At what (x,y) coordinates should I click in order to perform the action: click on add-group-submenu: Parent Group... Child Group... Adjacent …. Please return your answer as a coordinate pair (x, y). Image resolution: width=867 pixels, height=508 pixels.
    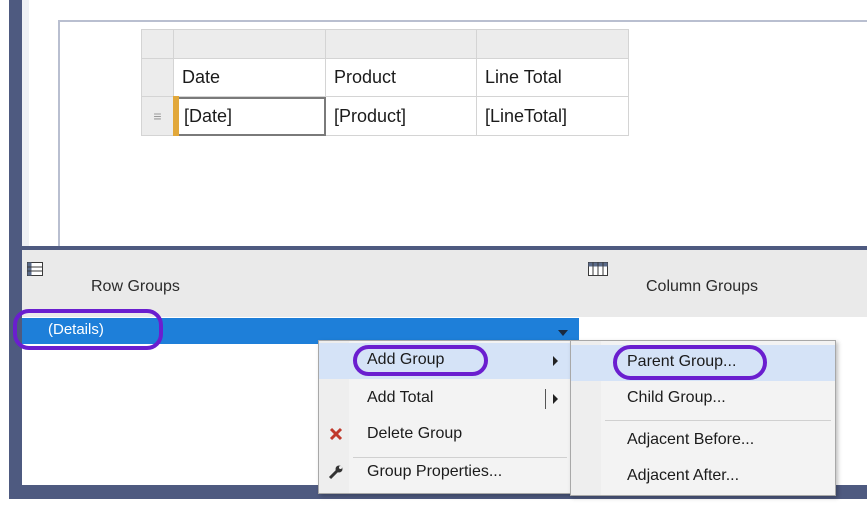
    Looking at the image, I should click on (703, 418).